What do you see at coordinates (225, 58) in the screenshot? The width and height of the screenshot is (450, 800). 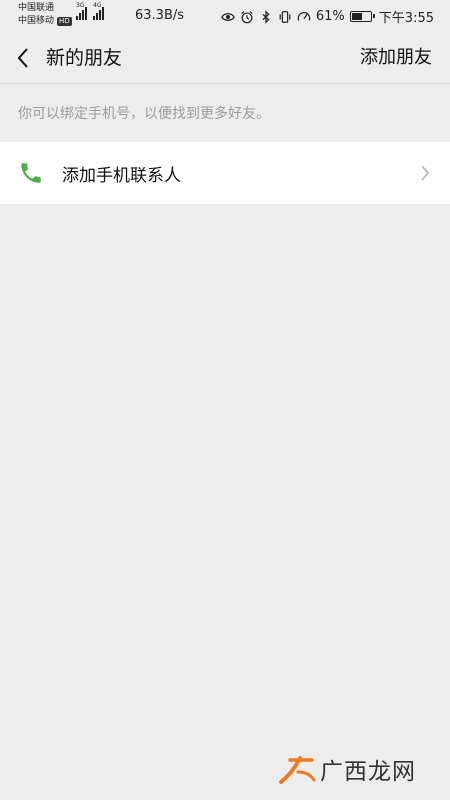 I see `navigation-bar: 新的朋友 添加朋友` at bounding box center [225, 58].